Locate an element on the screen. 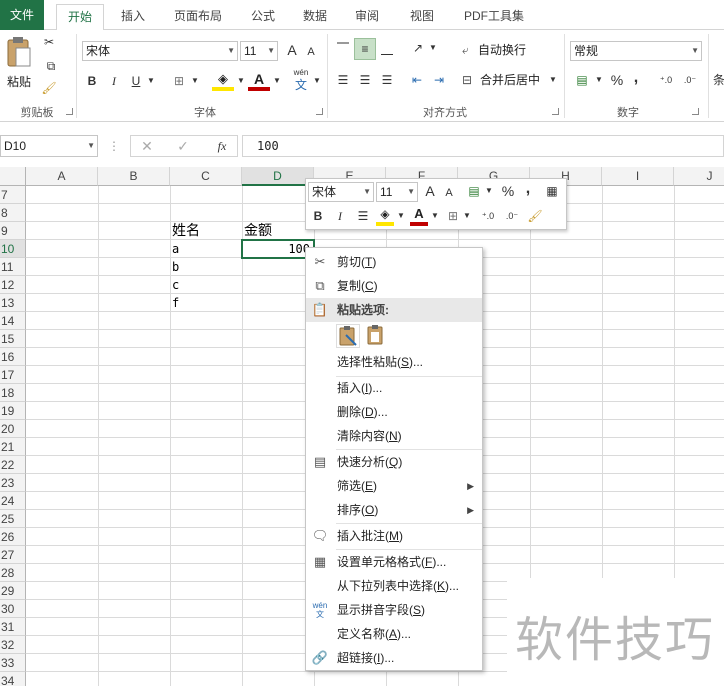  menu-item-quick-analysis: ▤ 快速分析(Q) is located at coordinates (394, 462).